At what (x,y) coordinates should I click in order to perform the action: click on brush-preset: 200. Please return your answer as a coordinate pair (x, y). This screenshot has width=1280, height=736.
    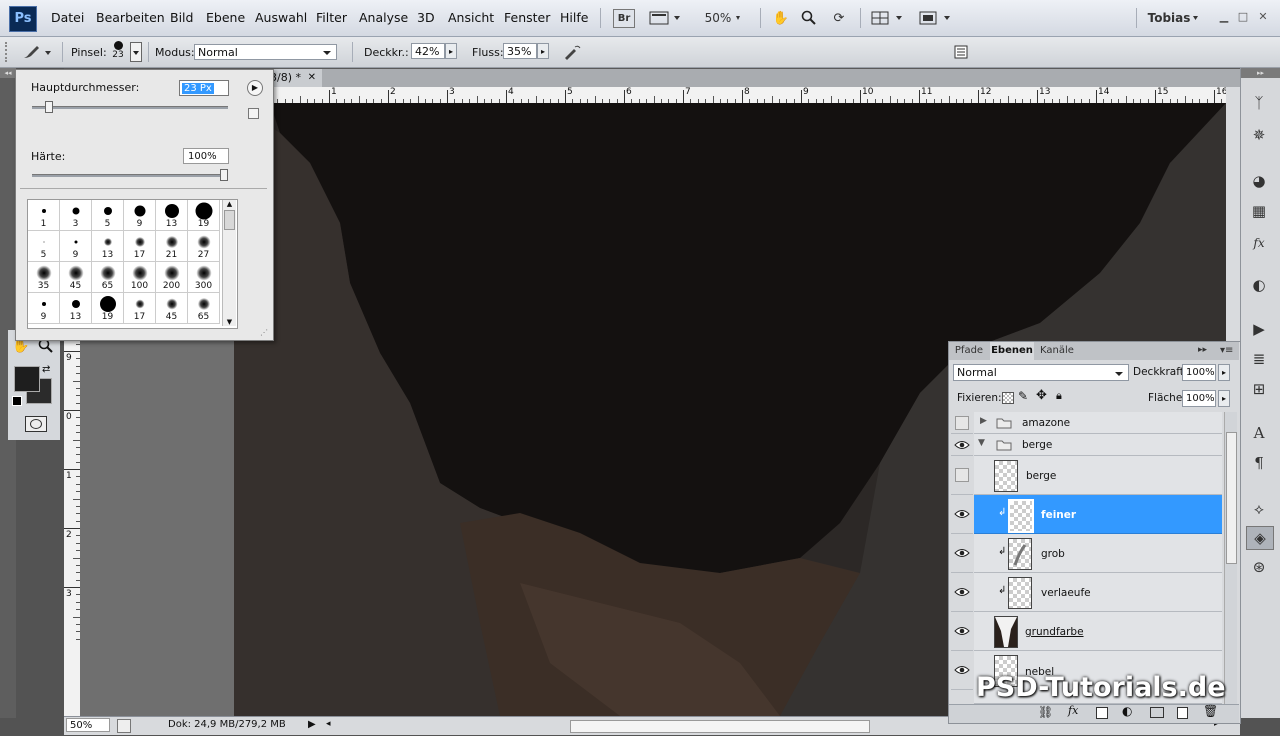
    Looking at the image, I should click on (172, 277).